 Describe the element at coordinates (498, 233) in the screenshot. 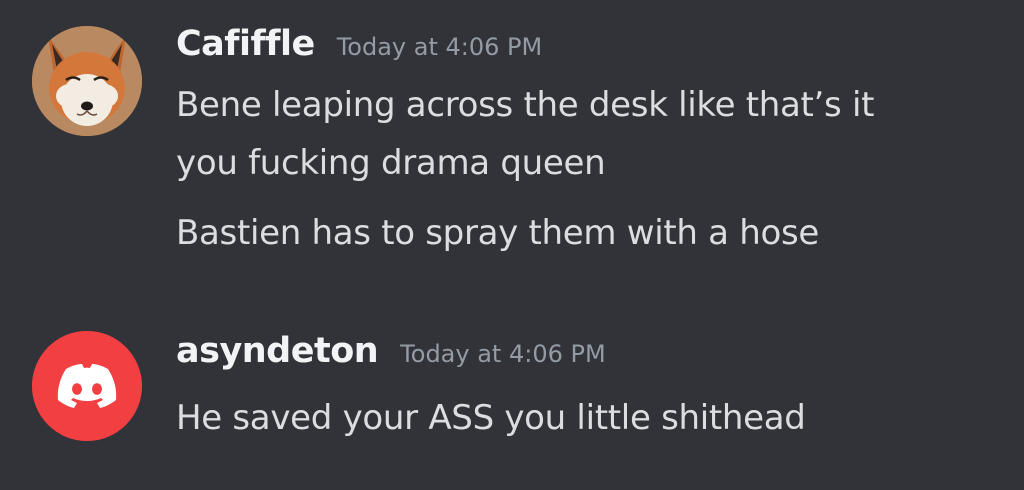

I see `message-text: Bastien has to spray them with a hose` at that location.